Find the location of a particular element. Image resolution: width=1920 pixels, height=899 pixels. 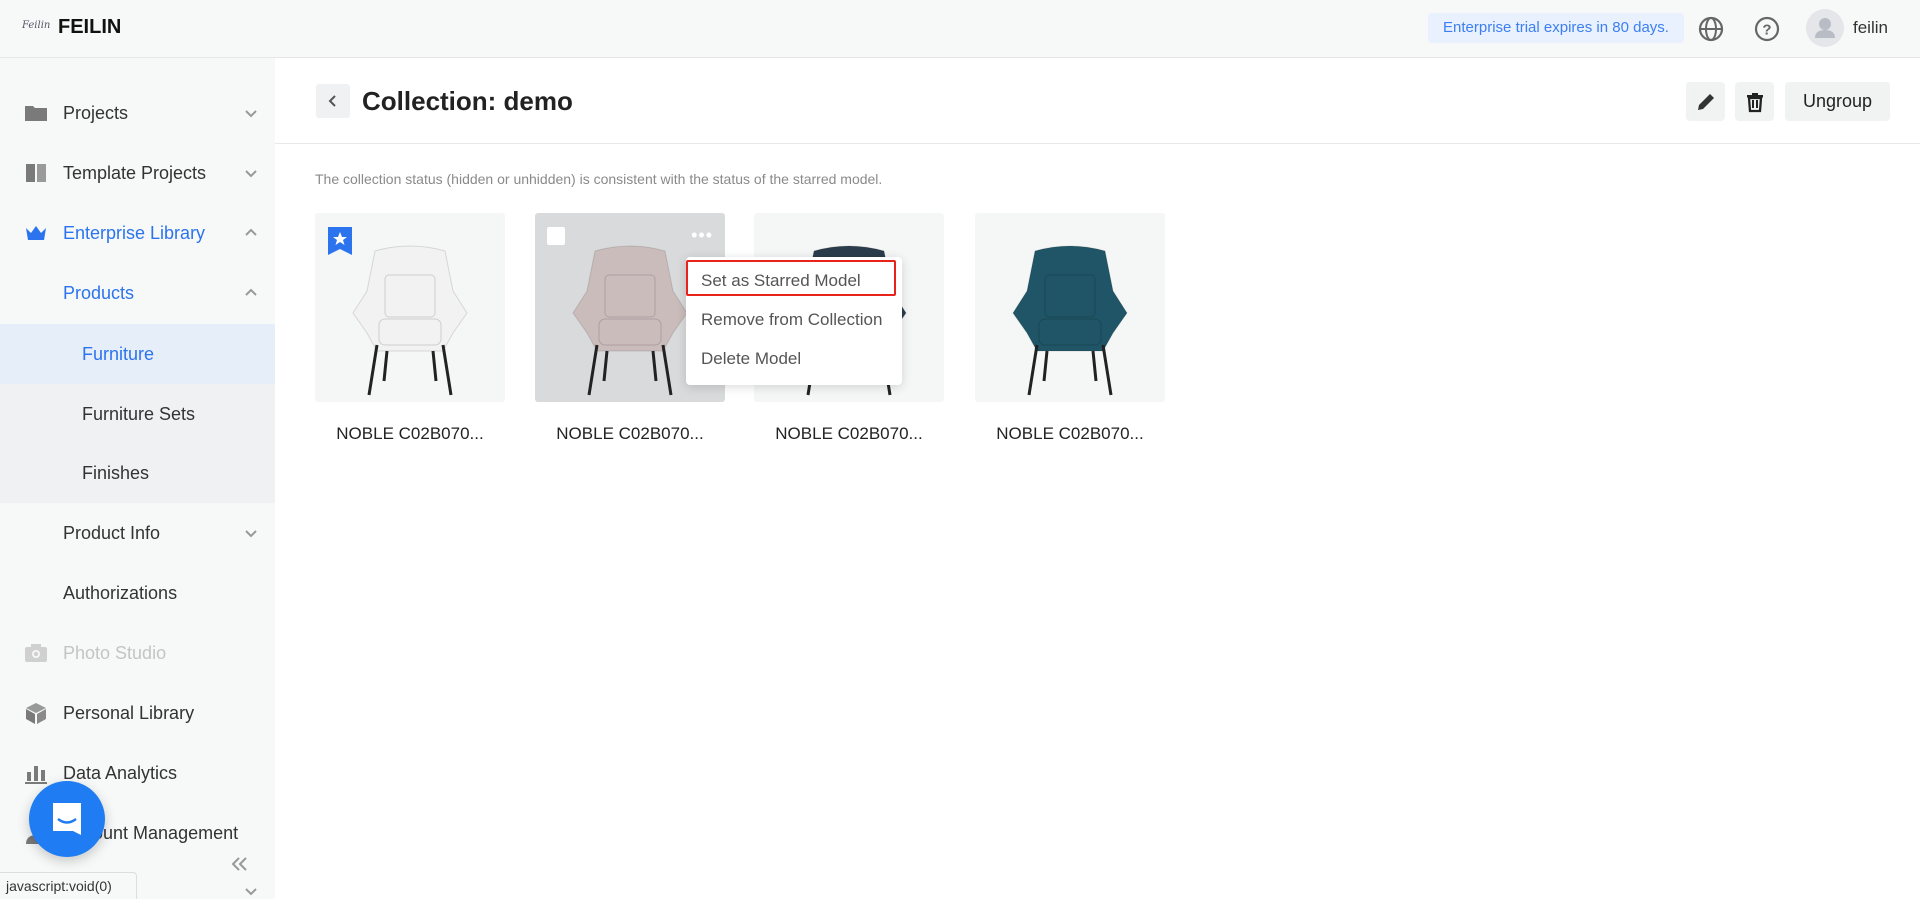

folder-icon is located at coordinates (36, 113).